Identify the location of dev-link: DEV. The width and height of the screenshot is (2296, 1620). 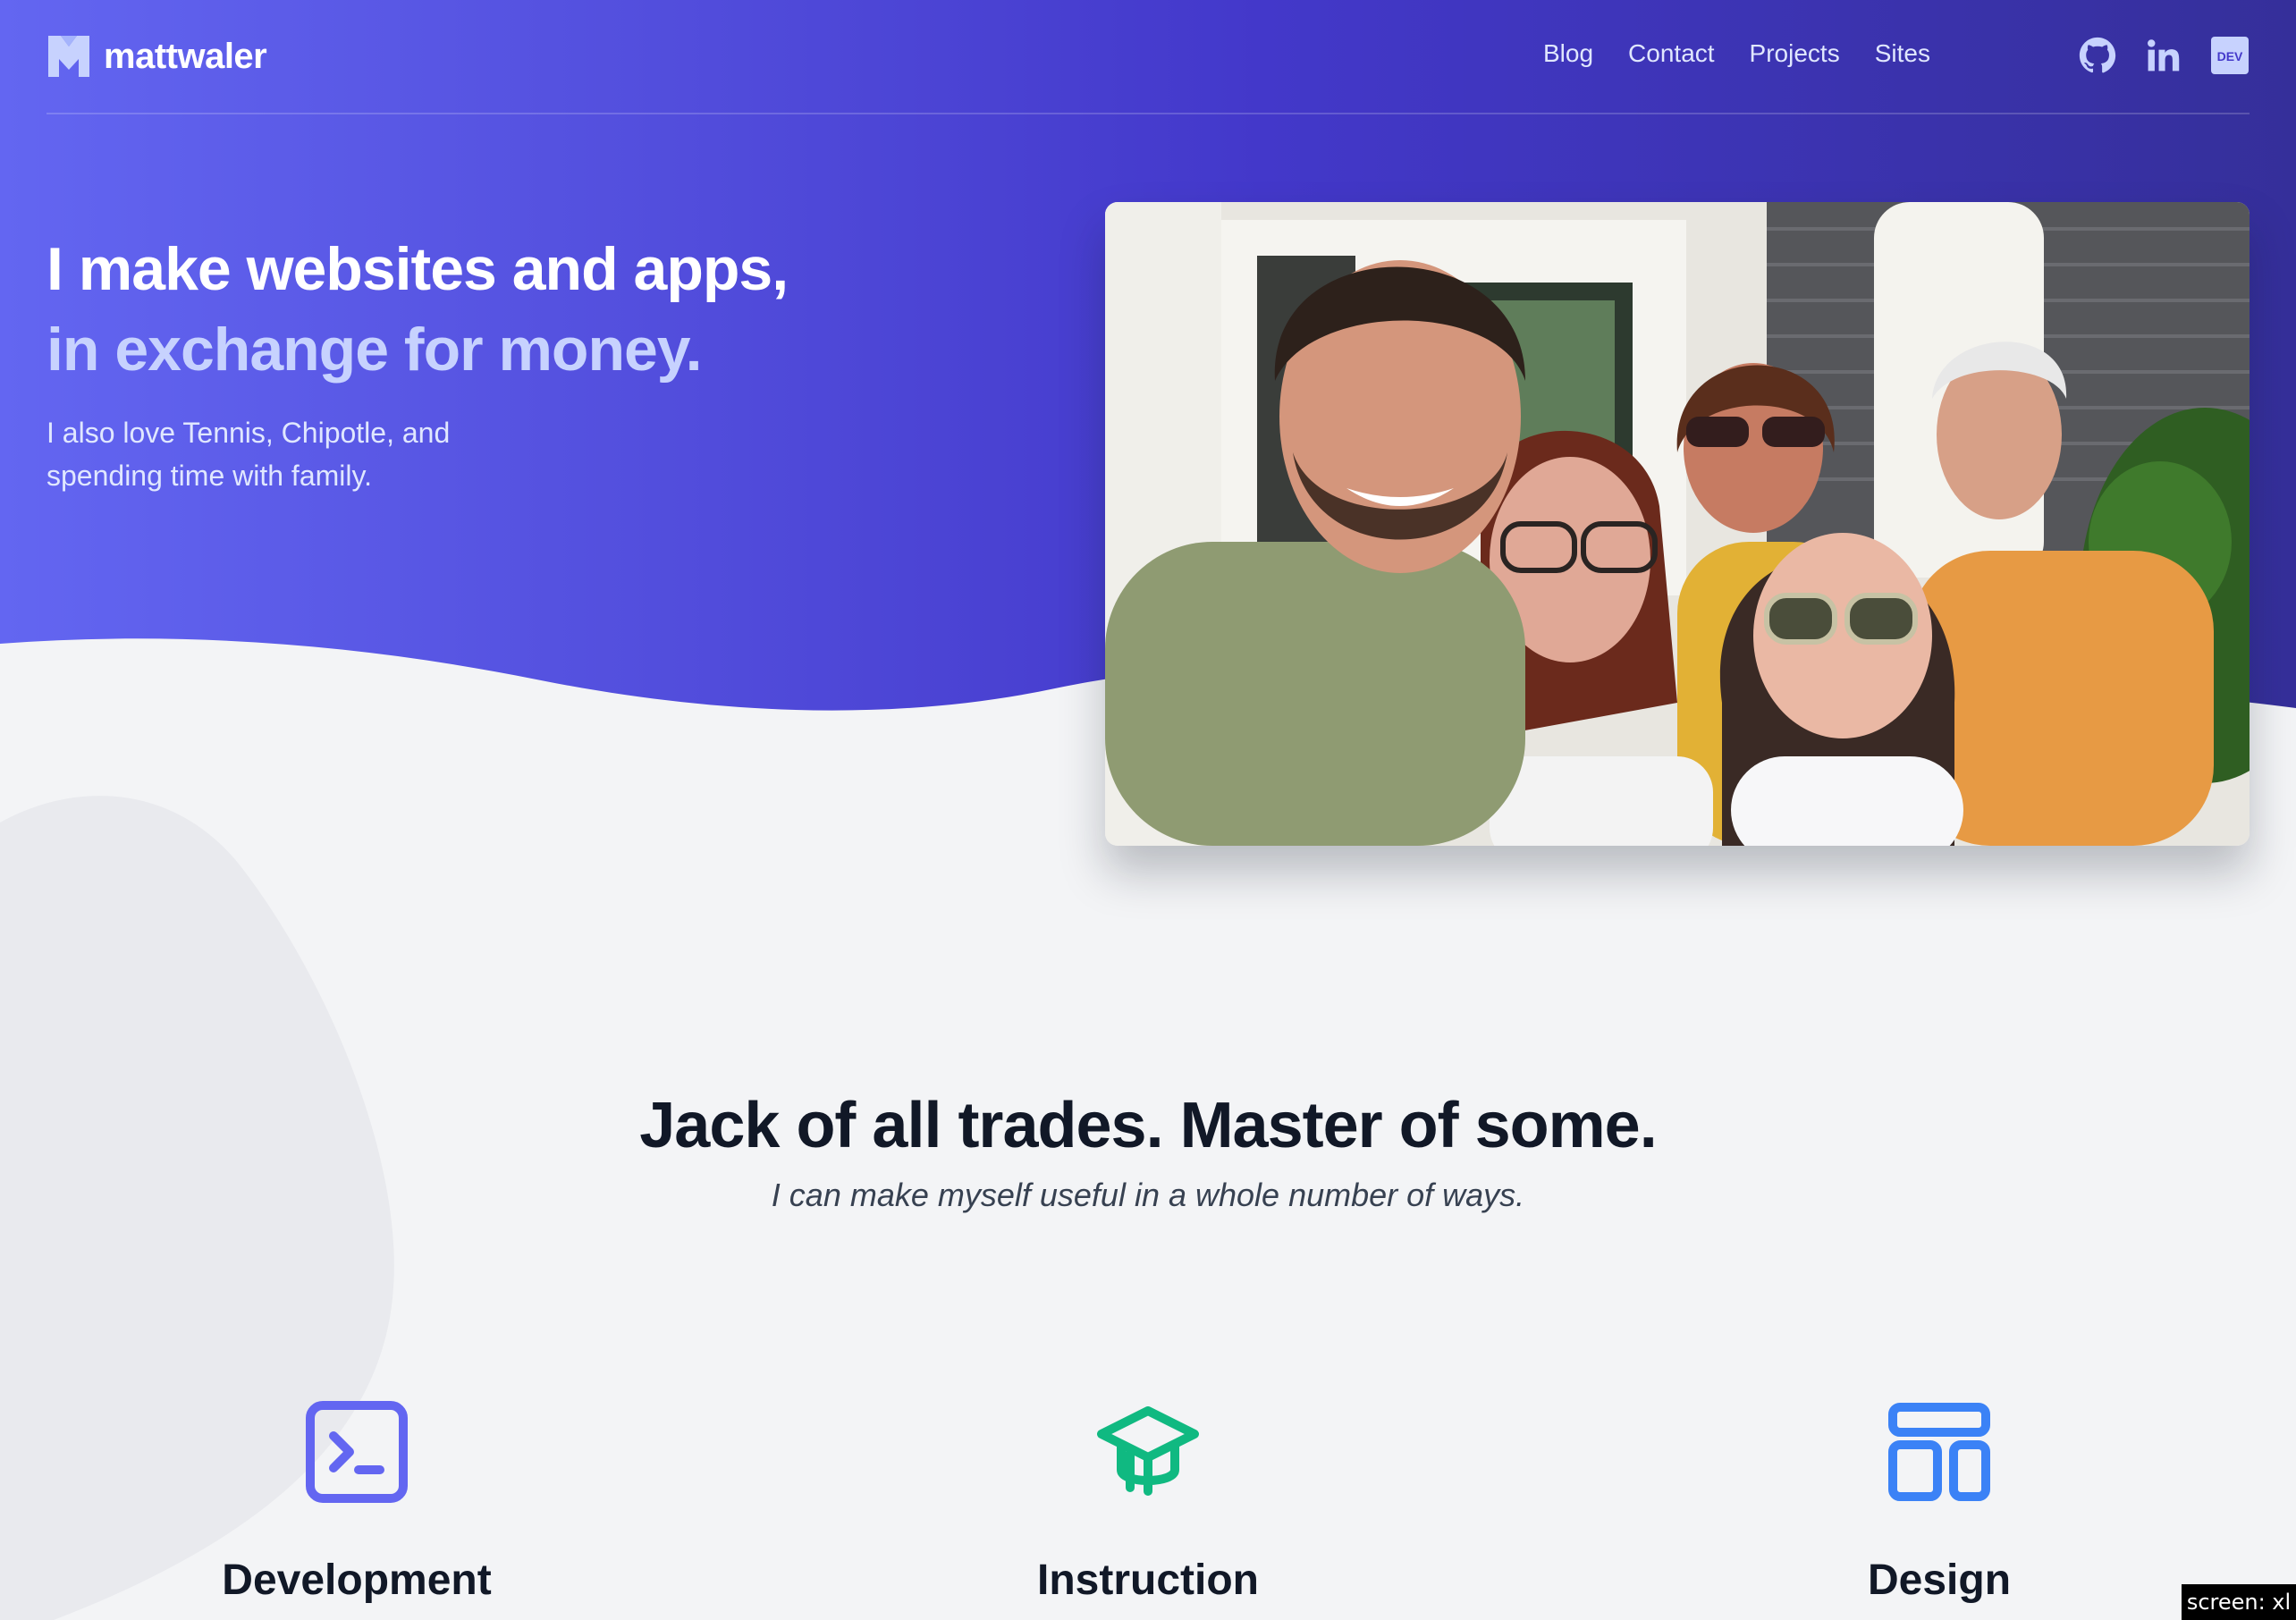
(2230, 55).